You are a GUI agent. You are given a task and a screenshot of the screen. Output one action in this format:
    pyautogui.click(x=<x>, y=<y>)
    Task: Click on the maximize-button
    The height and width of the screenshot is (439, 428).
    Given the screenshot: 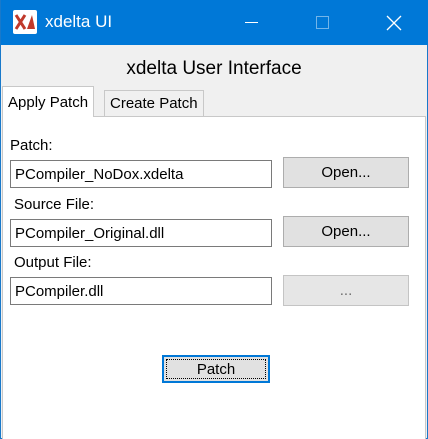 What is the action you would take?
    pyautogui.click(x=322, y=22)
    